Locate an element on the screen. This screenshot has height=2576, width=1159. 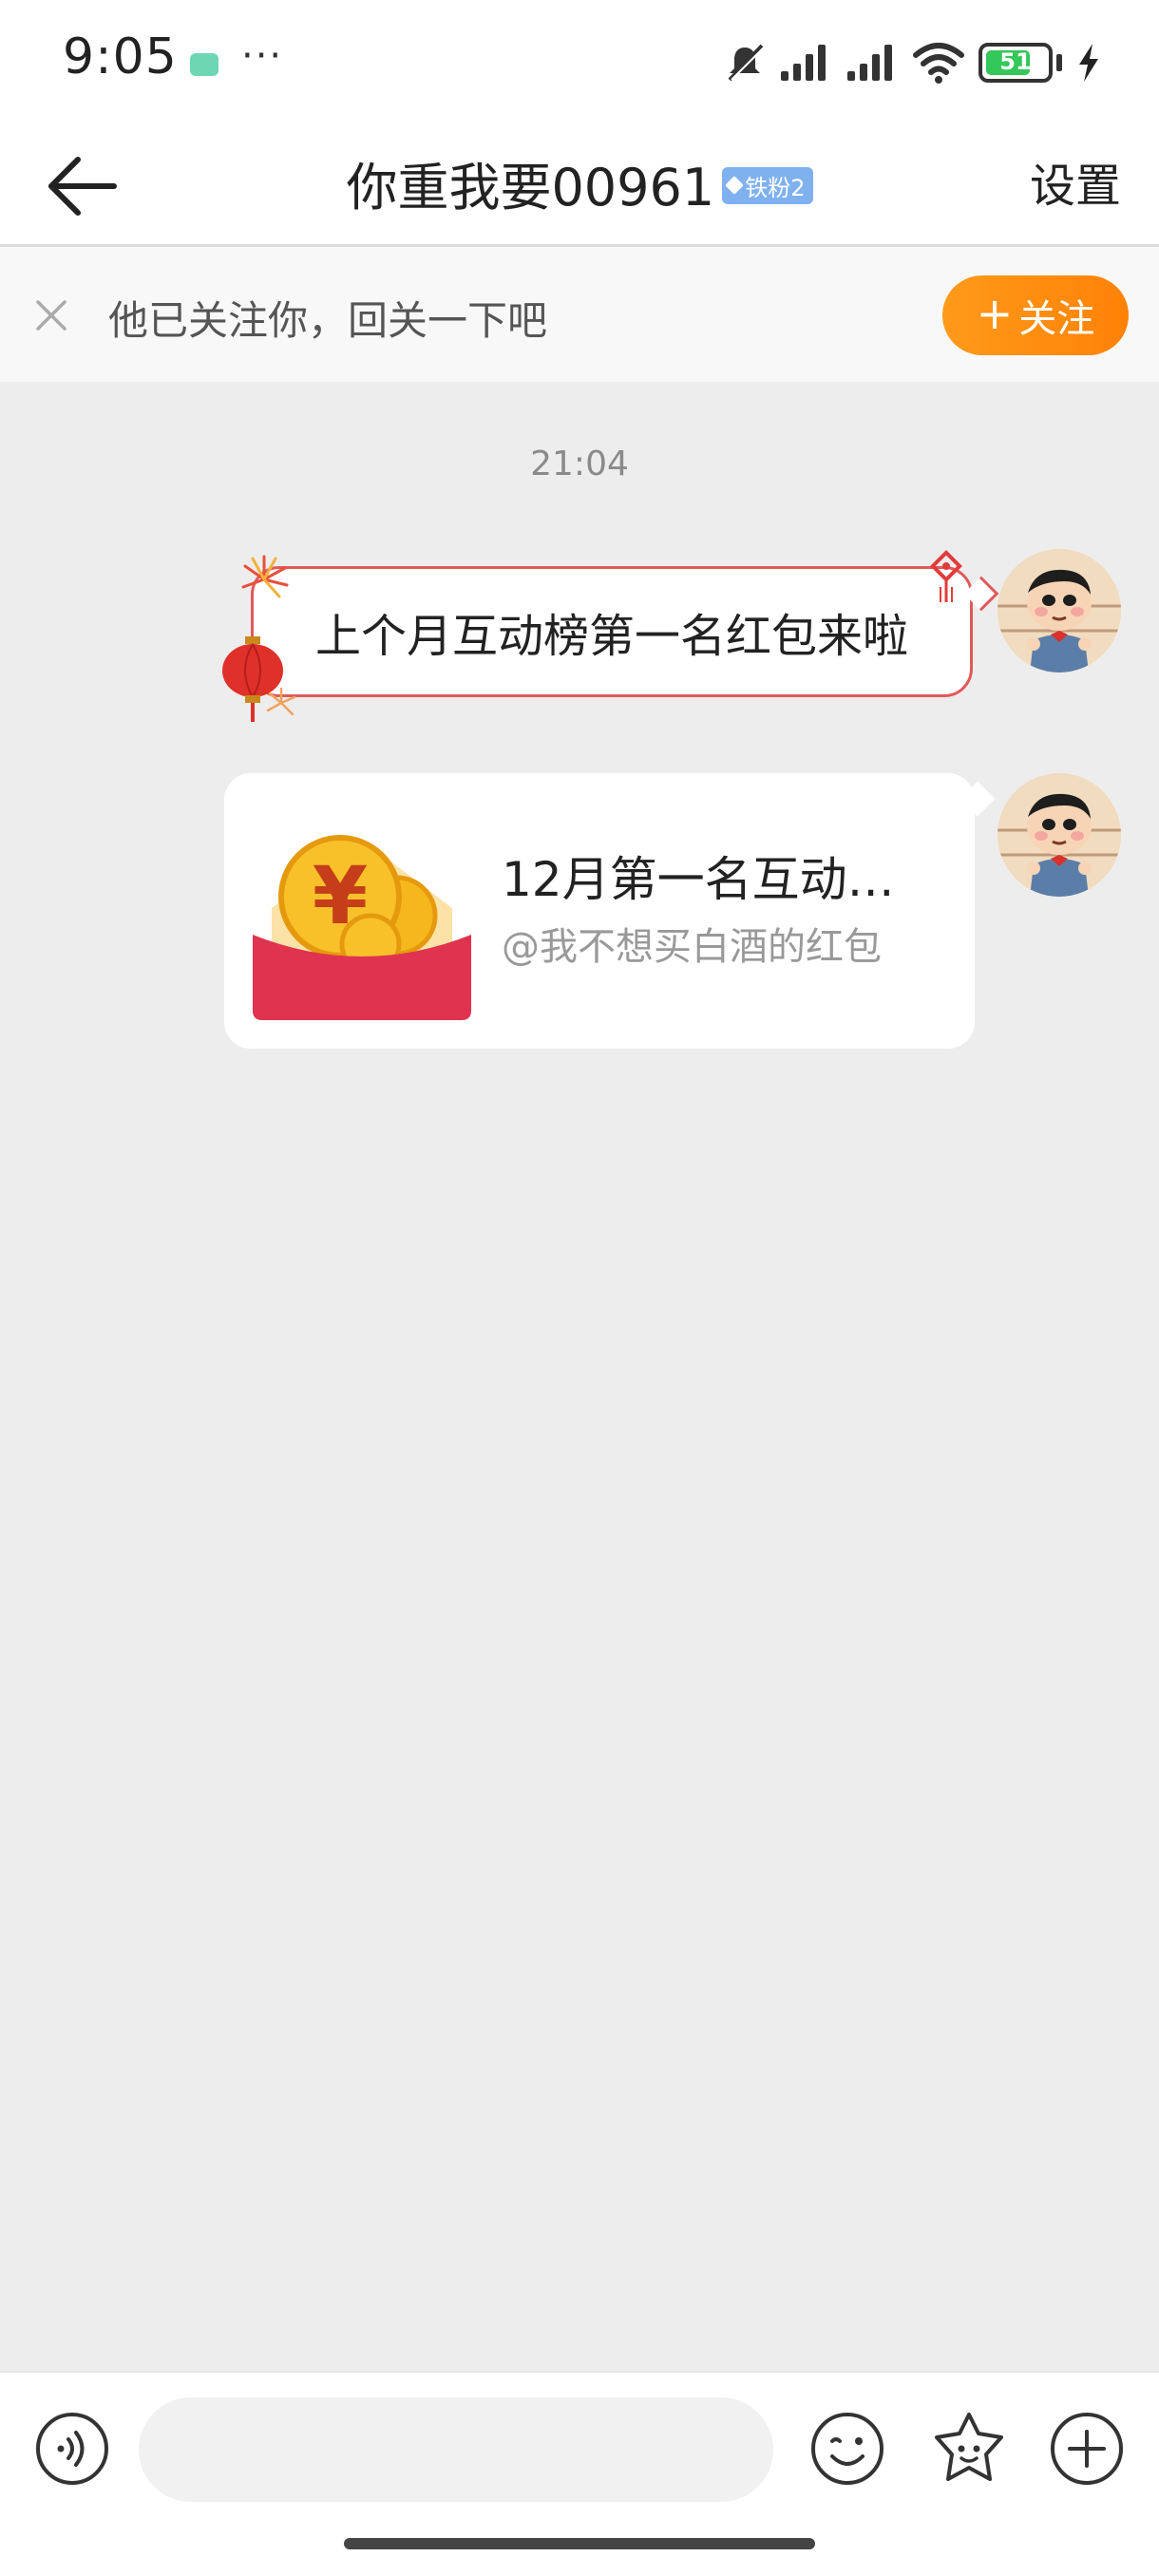
status-time: 9:05 is located at coordinates (120, 56).